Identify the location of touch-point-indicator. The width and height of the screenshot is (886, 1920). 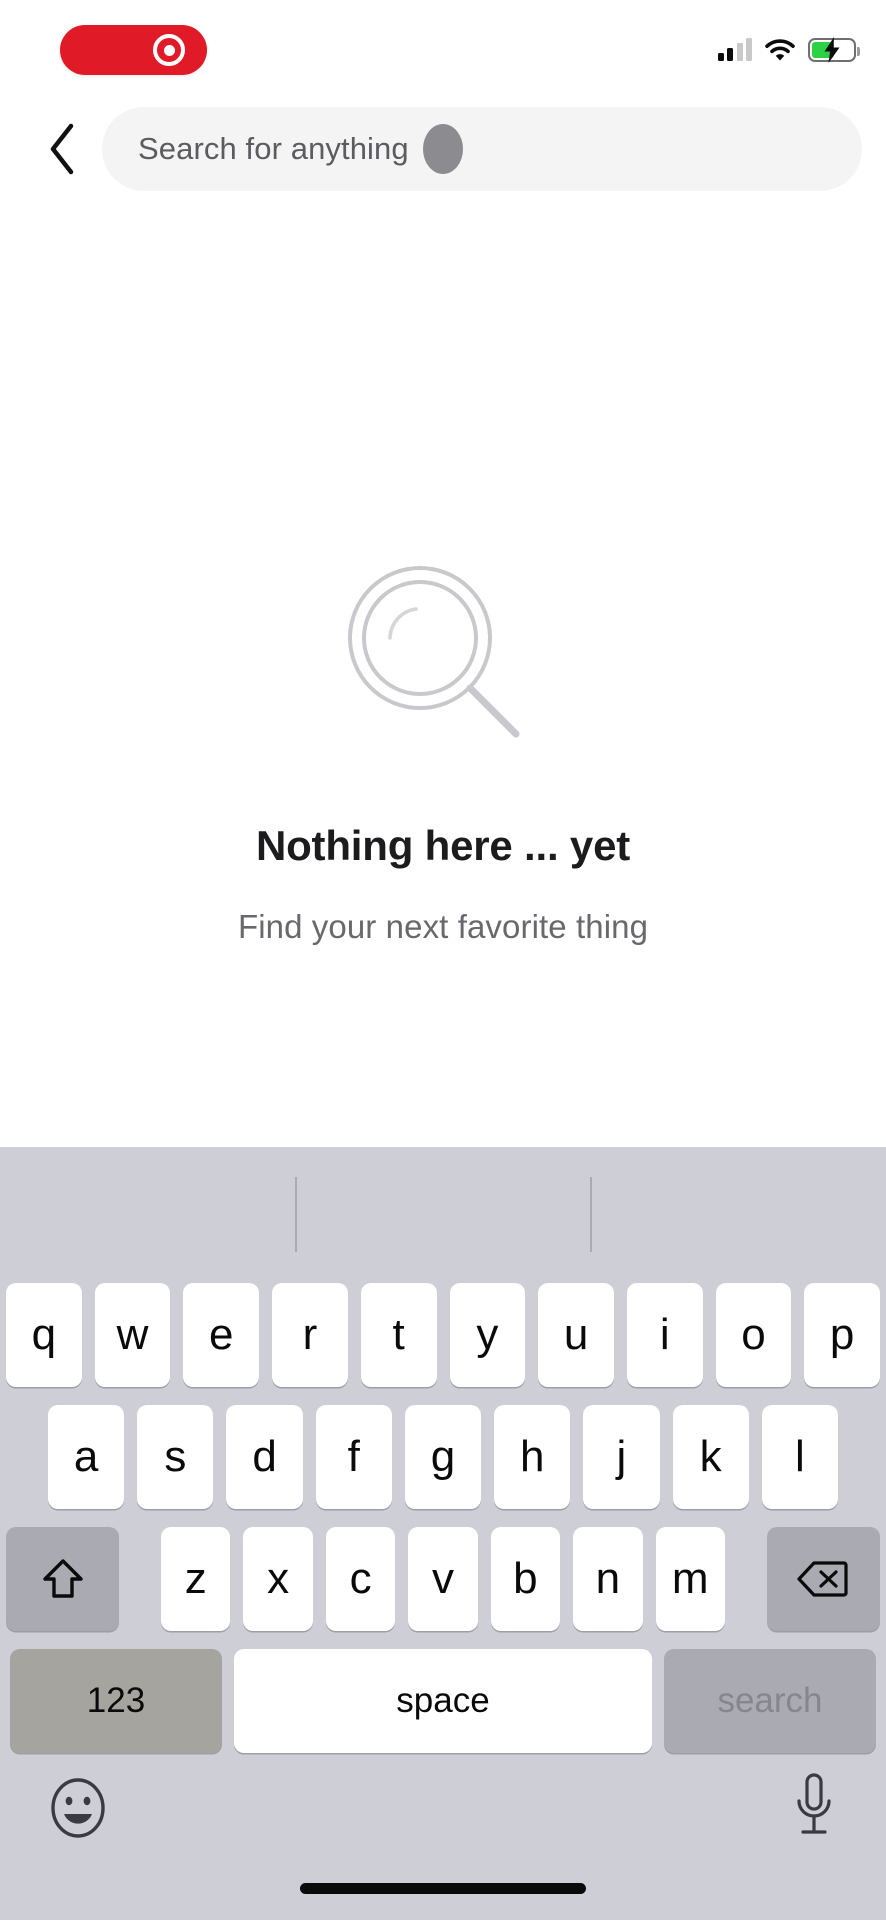
(443, 149).